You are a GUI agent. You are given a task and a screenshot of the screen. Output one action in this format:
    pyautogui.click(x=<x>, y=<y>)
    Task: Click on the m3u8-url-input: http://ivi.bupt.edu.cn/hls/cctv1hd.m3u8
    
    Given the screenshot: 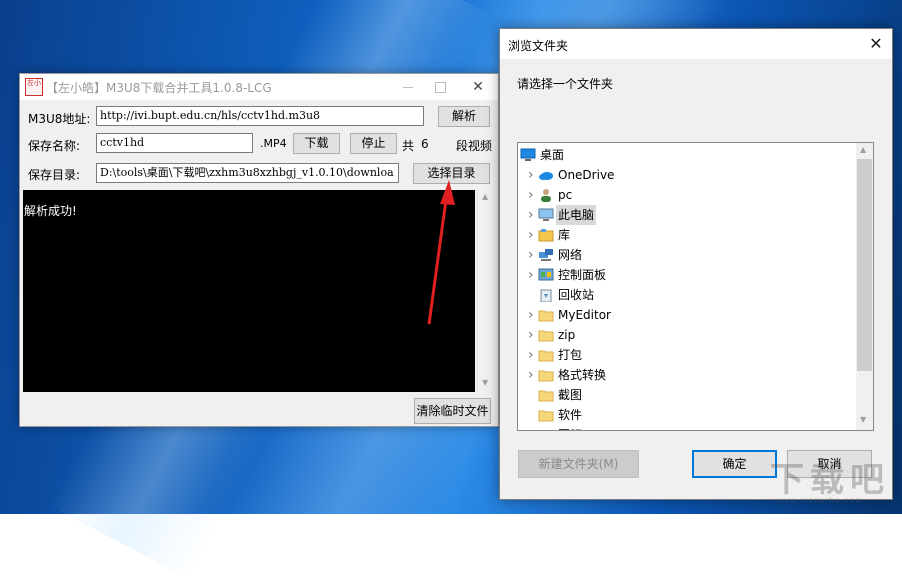 What is the action you would take?
    pyautogui.click(x=260, y=116)
    